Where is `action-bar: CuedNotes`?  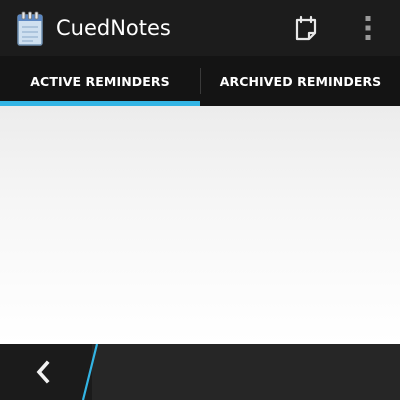
action-bar: CuedNotes is located at coordinates (200, 28).